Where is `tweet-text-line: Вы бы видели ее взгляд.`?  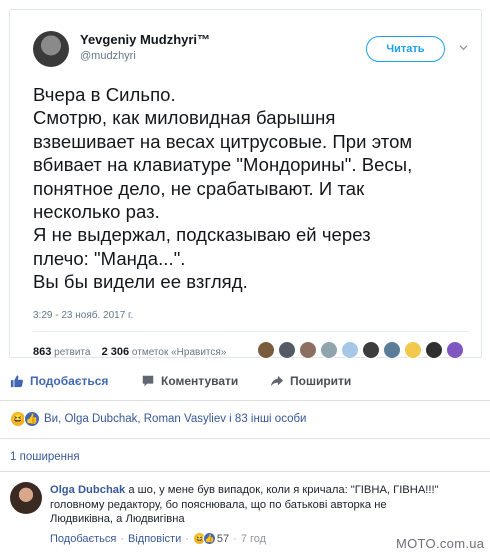 tweet-text-line: Вы бы видели ее взгляд. is located at coordinates (140, 282).